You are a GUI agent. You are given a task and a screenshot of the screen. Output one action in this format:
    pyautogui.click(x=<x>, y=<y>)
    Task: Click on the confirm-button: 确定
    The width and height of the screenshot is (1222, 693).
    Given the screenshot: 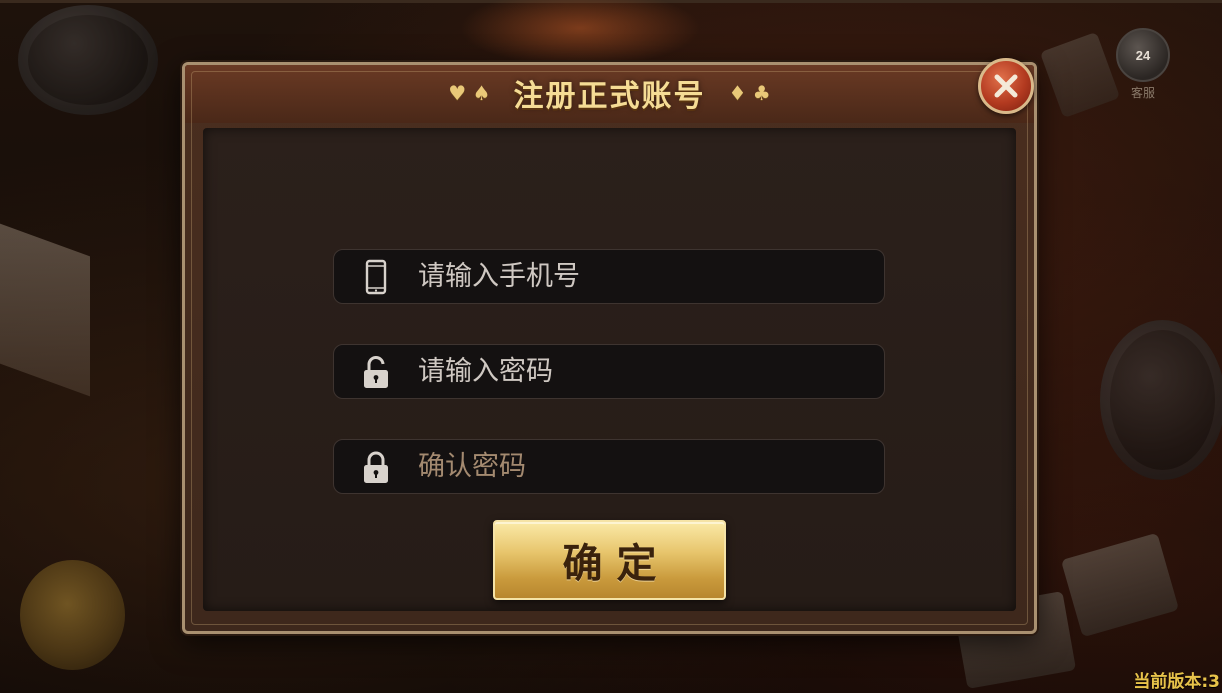 What is the action you would take?
    pyautogui.click(x=609, y=560)
    